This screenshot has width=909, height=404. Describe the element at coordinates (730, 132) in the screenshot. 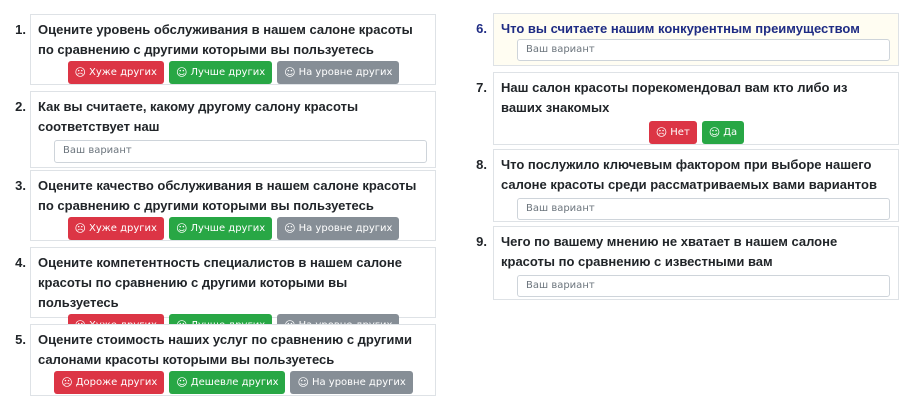

I see `button-label: Да` at that location.